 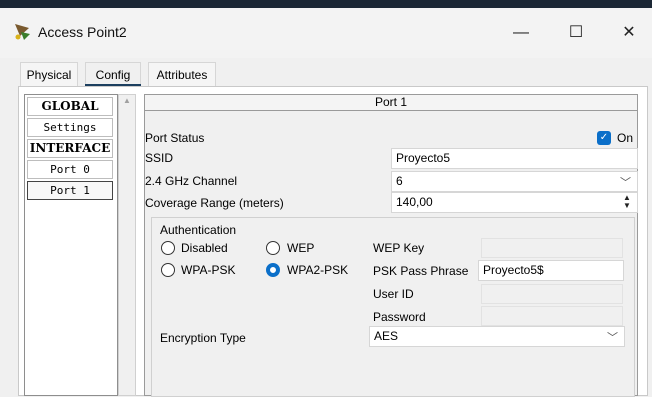 What do you see at coordinates (191, 181) in the screenshot?
I see `channel-label: 2.4 GHz Channel` at bounding box center [191, 181].